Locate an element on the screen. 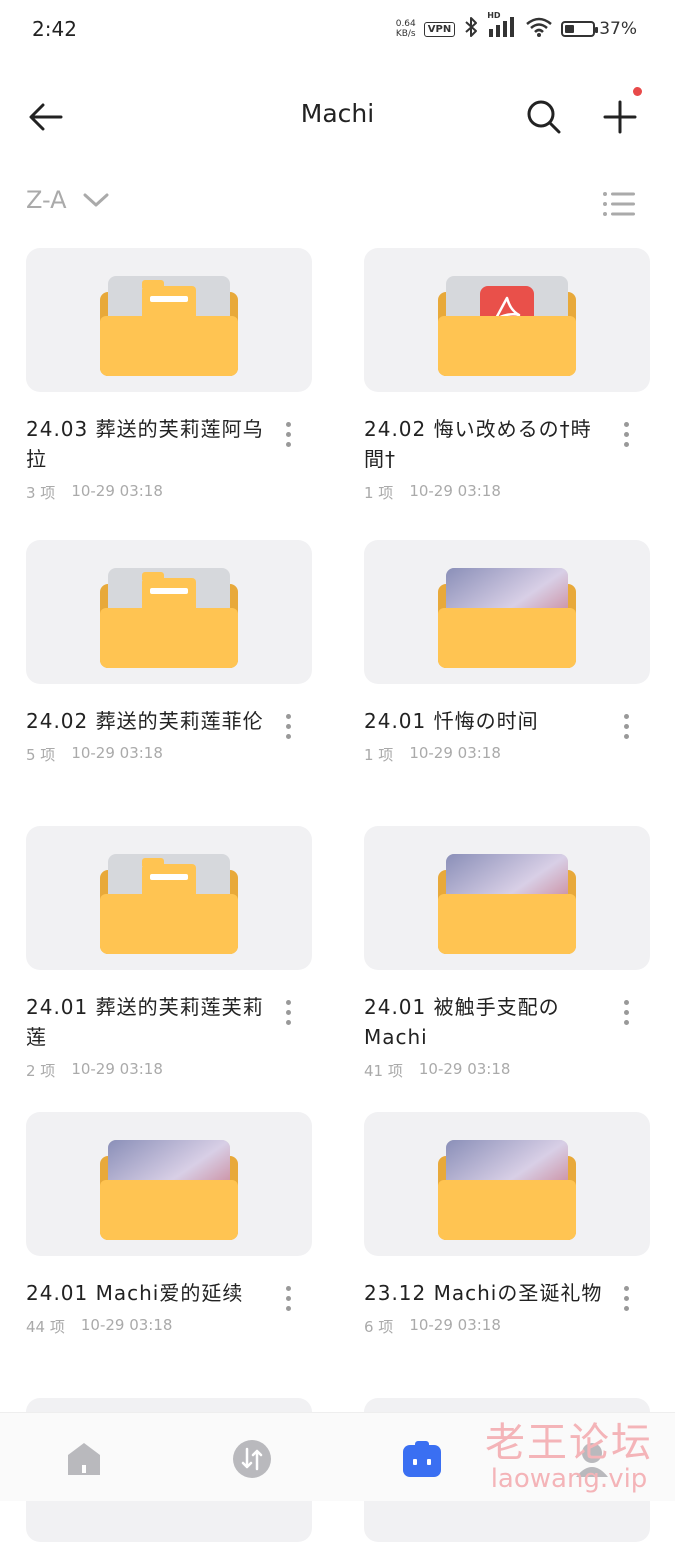 This screenshot has height=1542, width=675. view-mode-button is located at coordinates (619, 204).